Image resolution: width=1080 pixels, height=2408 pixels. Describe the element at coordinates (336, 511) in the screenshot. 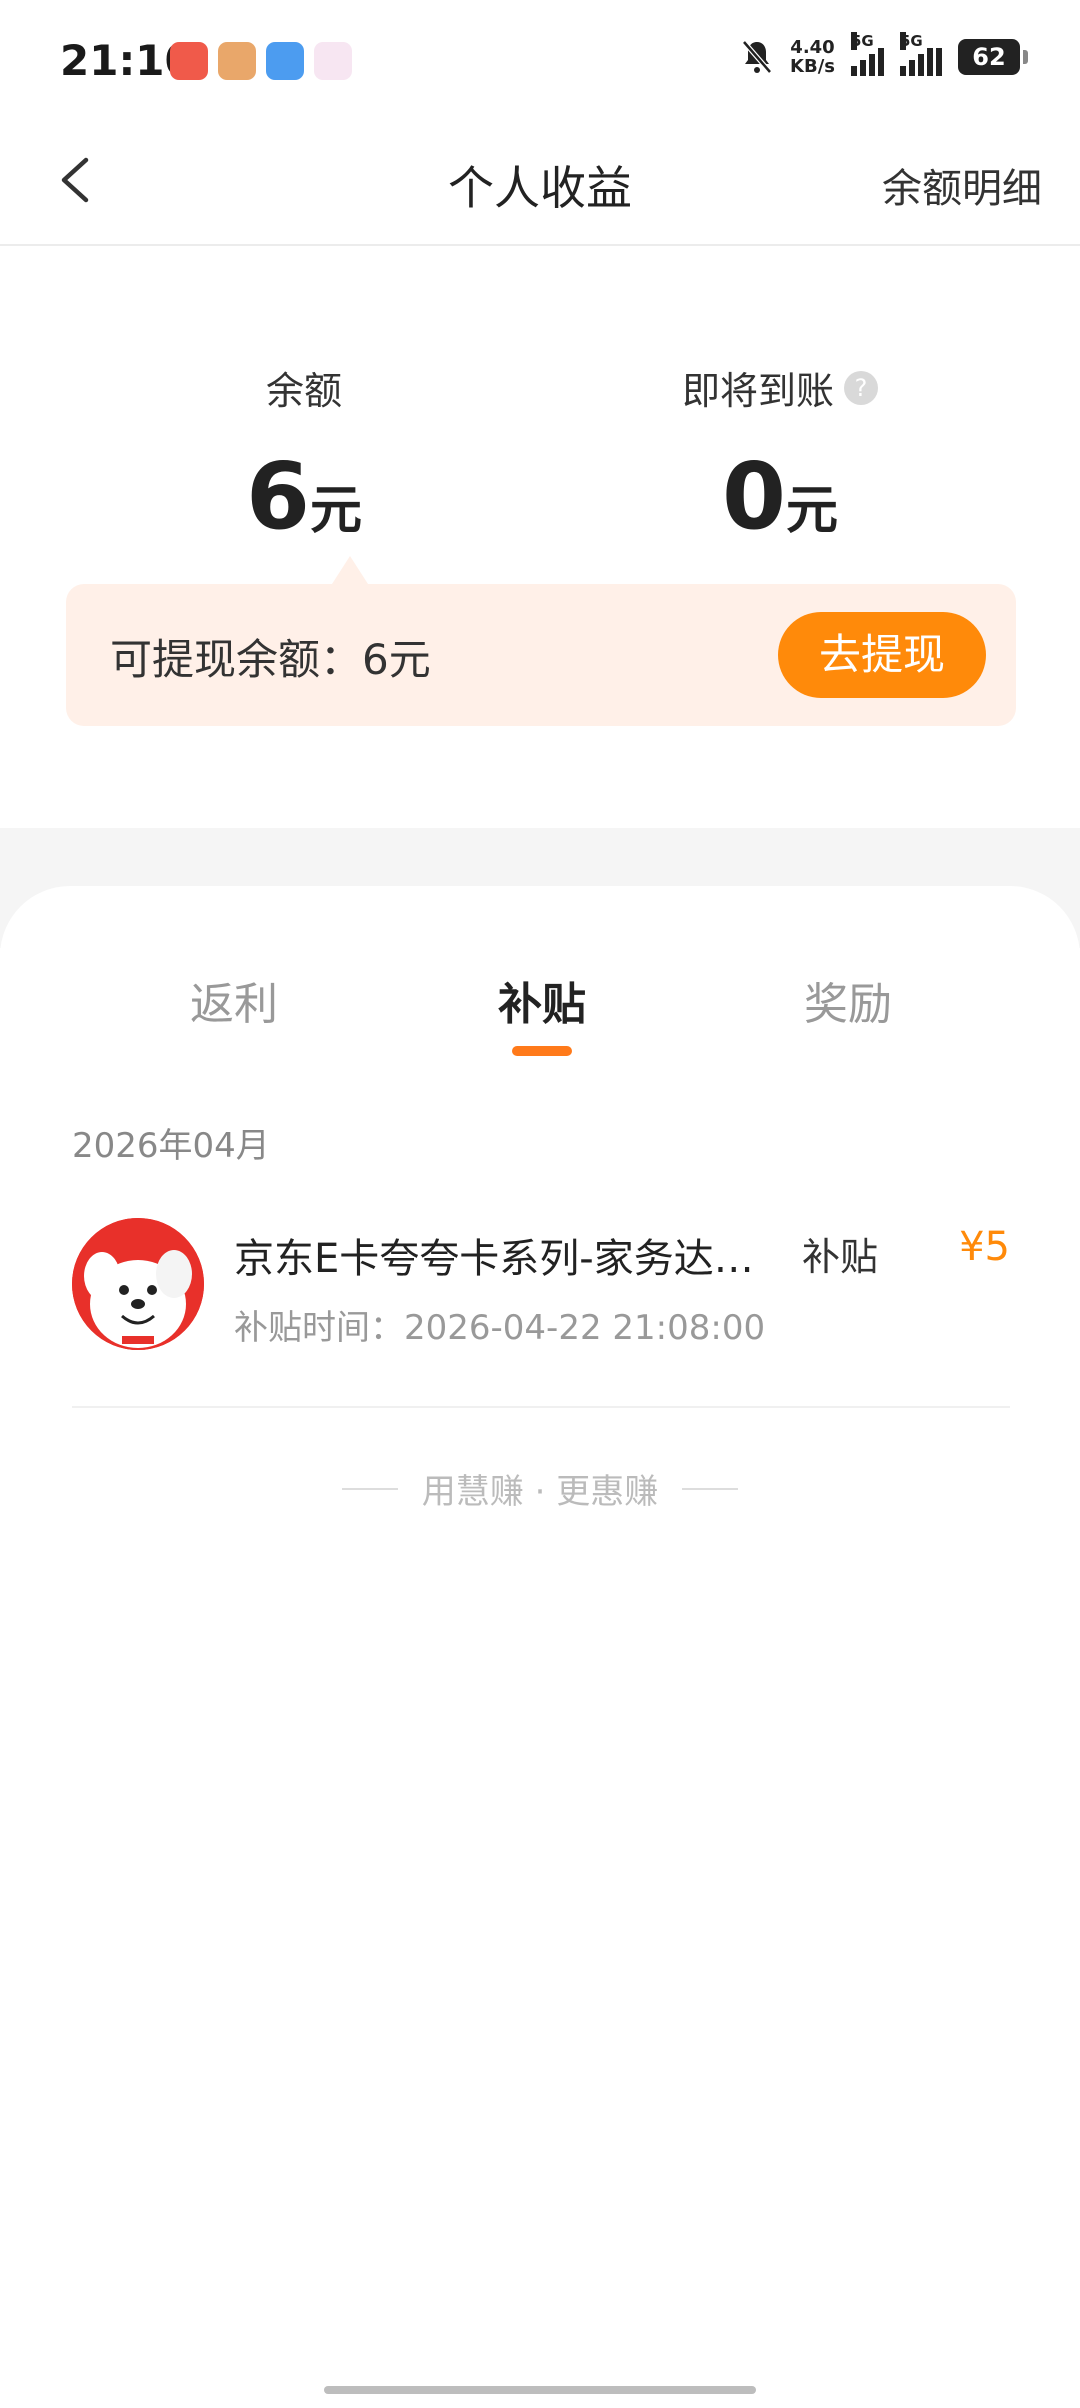

I see `balance-unit: 元` at that location.